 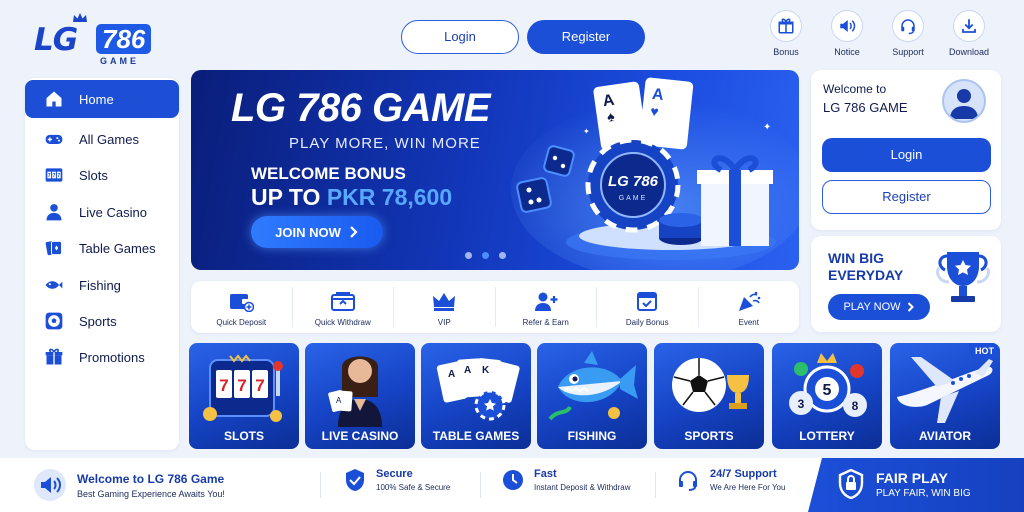 What do you see at coordinates (351, 197) in the screenshot?
I see `banner-bonus-amount-line: UP TO PKR 78,600` at bounding box center [351, 197].